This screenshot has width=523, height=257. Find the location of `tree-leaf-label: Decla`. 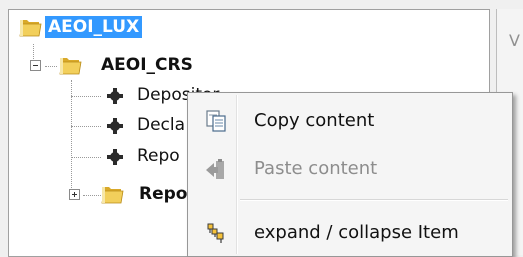

tree-leaf-label: Decla is located at coordinates (161, 125).